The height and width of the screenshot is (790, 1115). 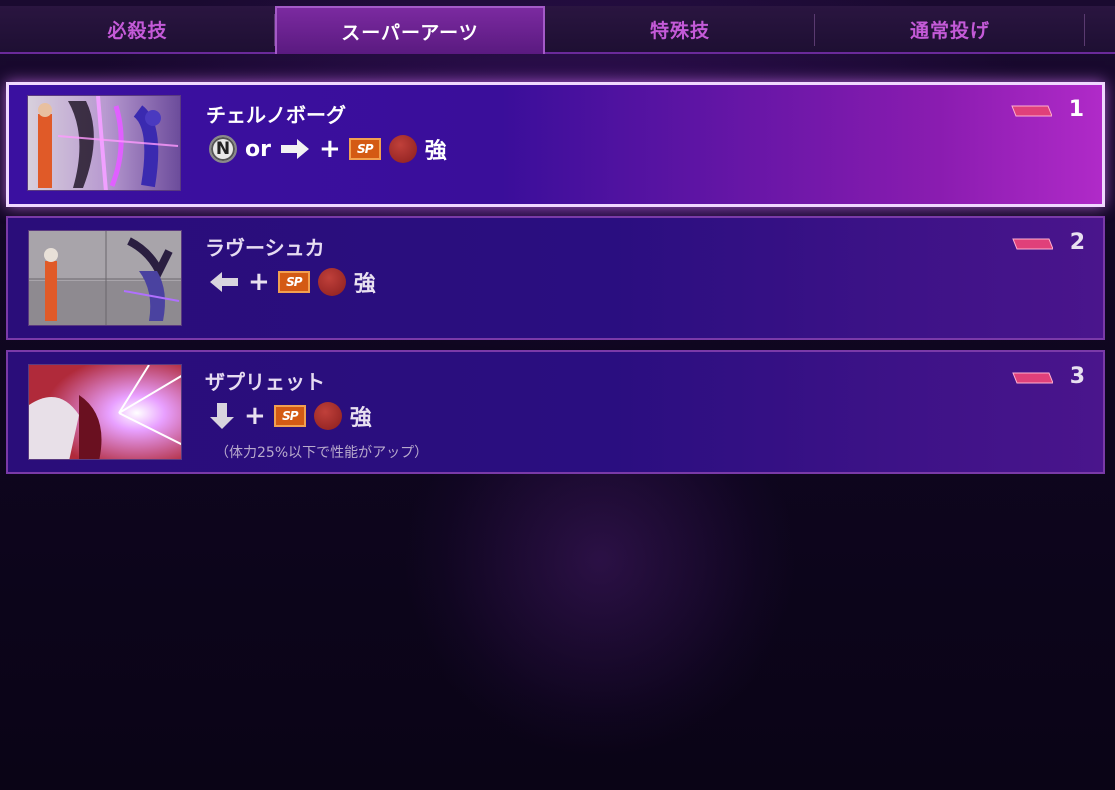 I want to click on move-command: N or + SP 強, so click(x=328, y=149).